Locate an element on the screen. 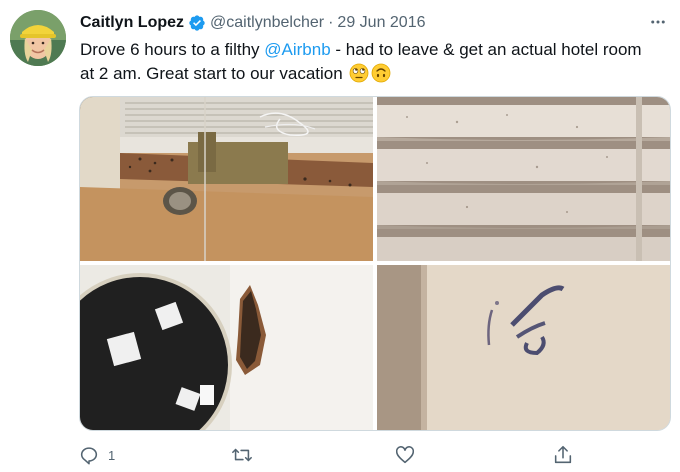  reply-icon is located at coordinates (89, 455).